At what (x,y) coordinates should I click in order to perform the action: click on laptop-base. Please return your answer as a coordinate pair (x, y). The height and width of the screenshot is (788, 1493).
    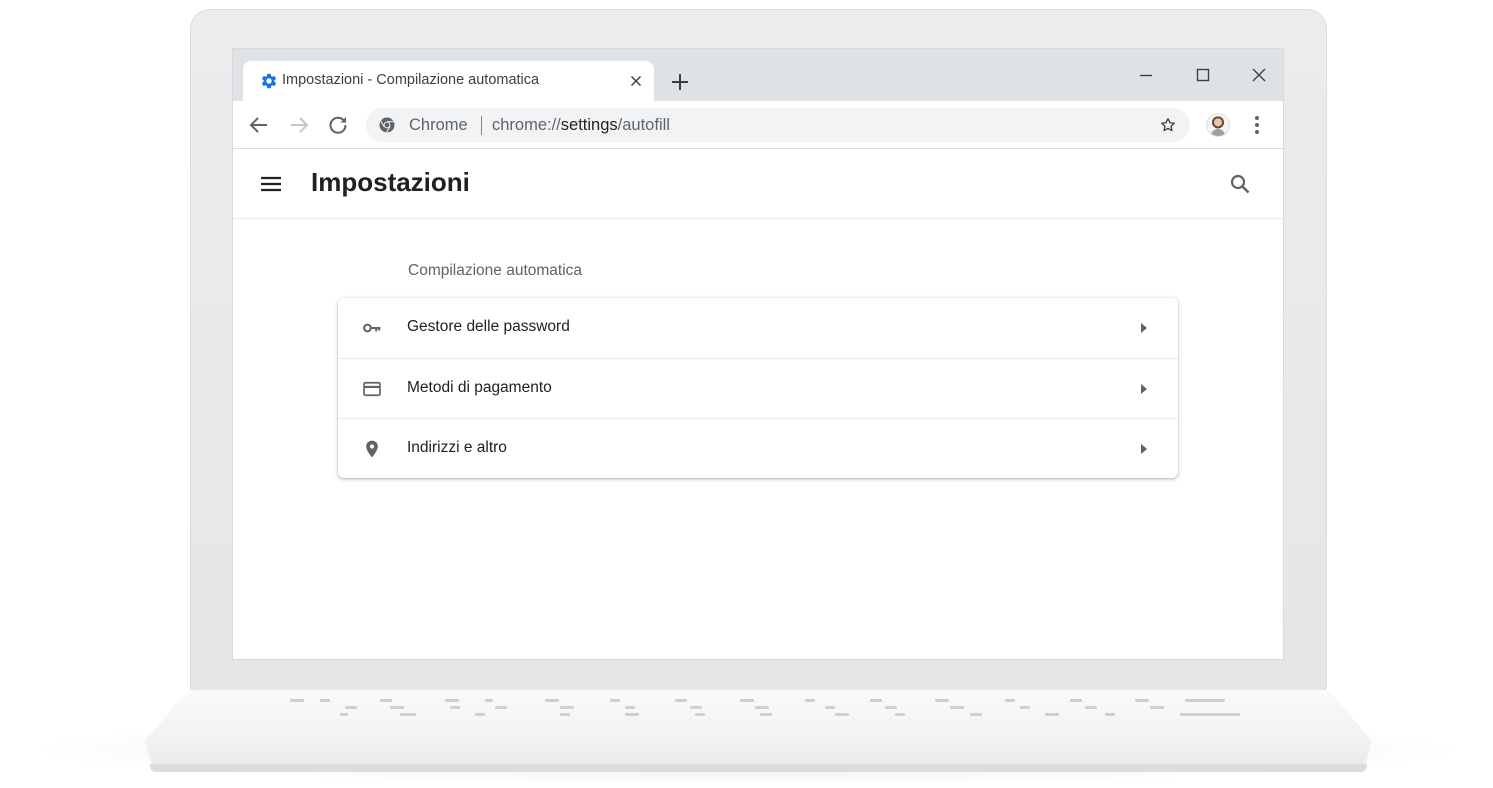
    Looking at the image, I should click on (758, 731).